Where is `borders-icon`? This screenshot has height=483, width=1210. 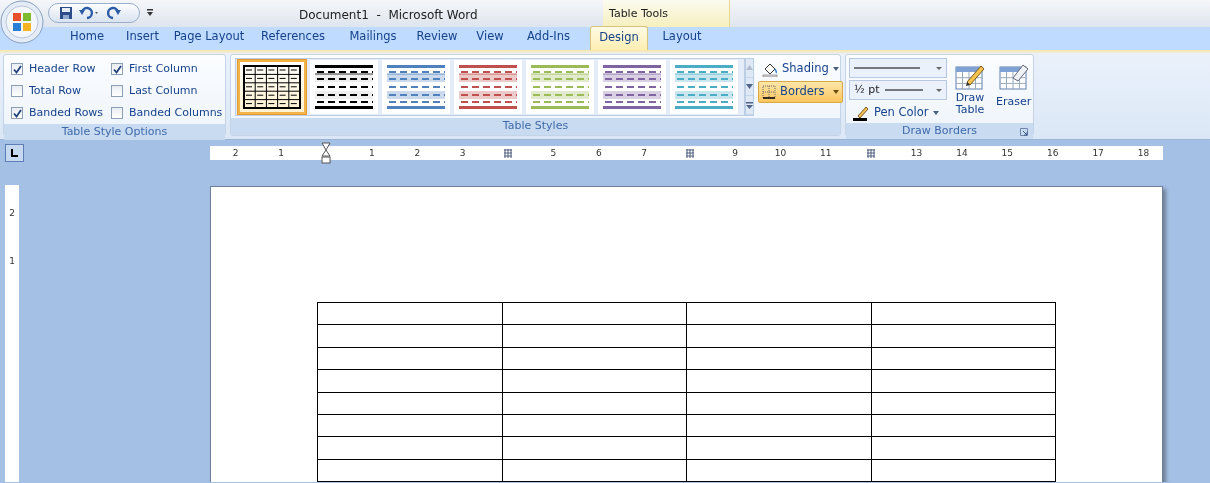
borders-icon is located at coordinates (769, 91).